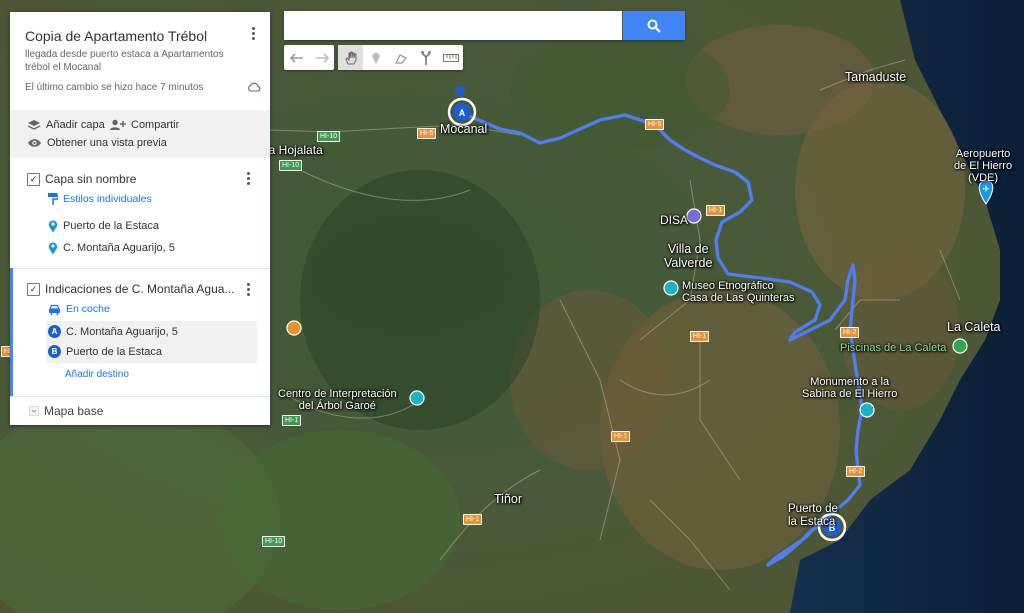 This screenshot has width=1024, height=613. I want to click on layer-1-item-label: Puerto de la Estaca, so click(111, 226).